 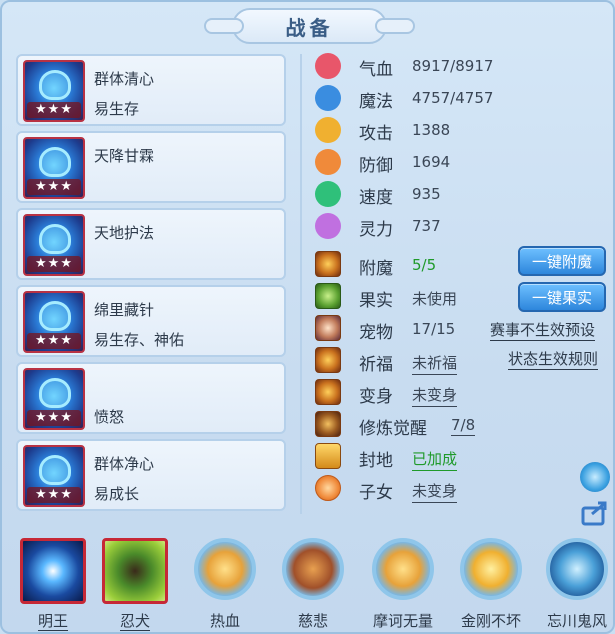 I want to click on sword-icon, so click(x=328, y=130).